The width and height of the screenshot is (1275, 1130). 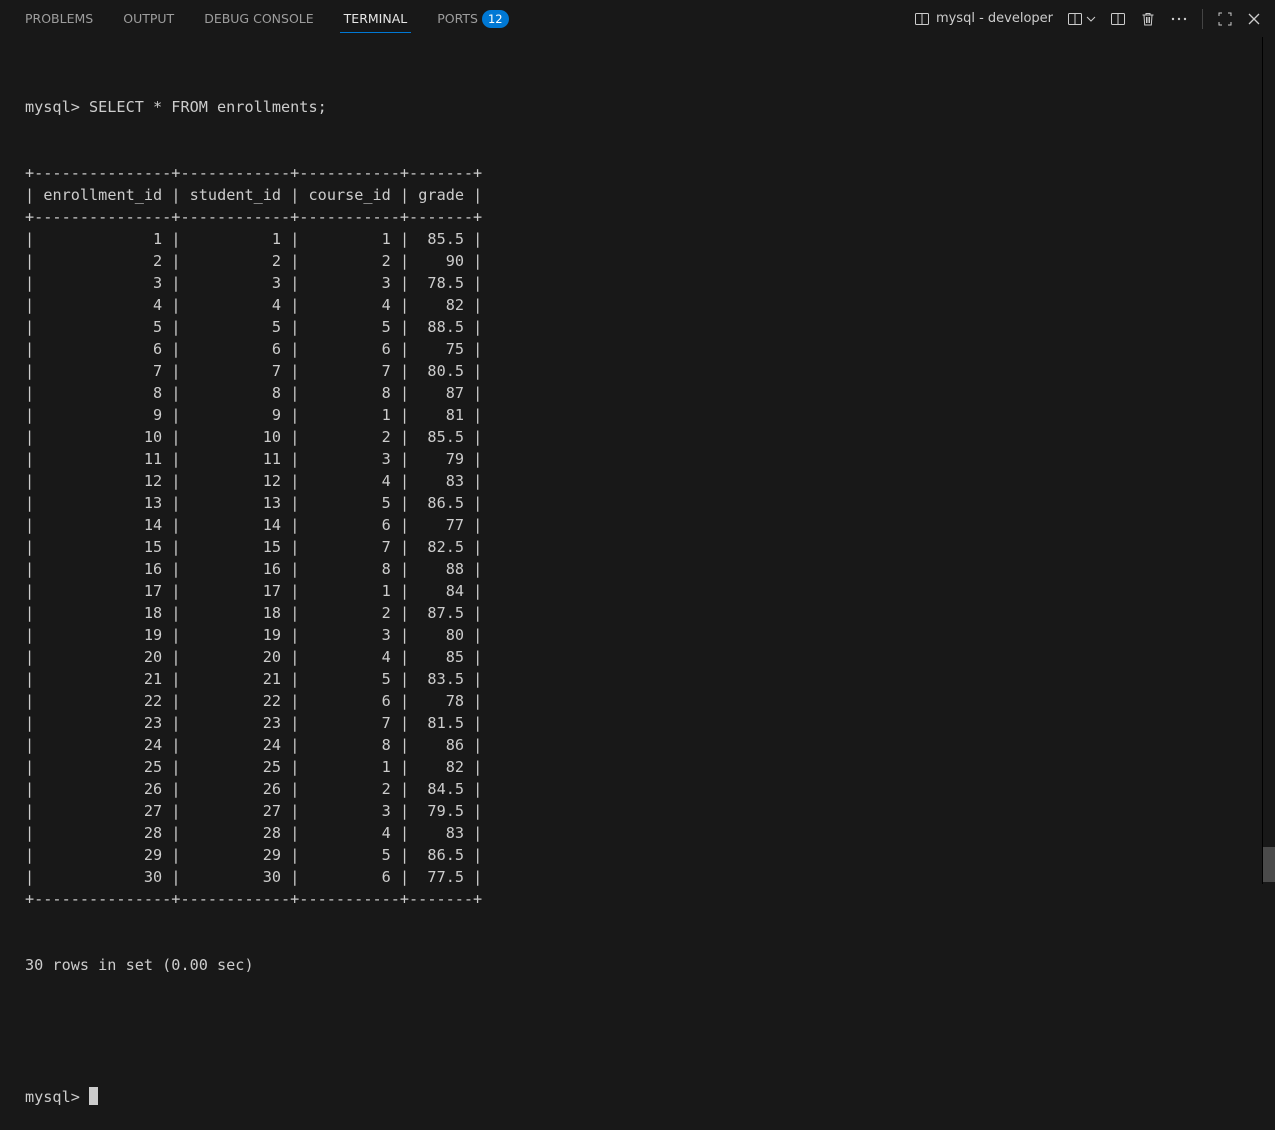 I want to click on more-actions-button, so click(x=1179, y=19).